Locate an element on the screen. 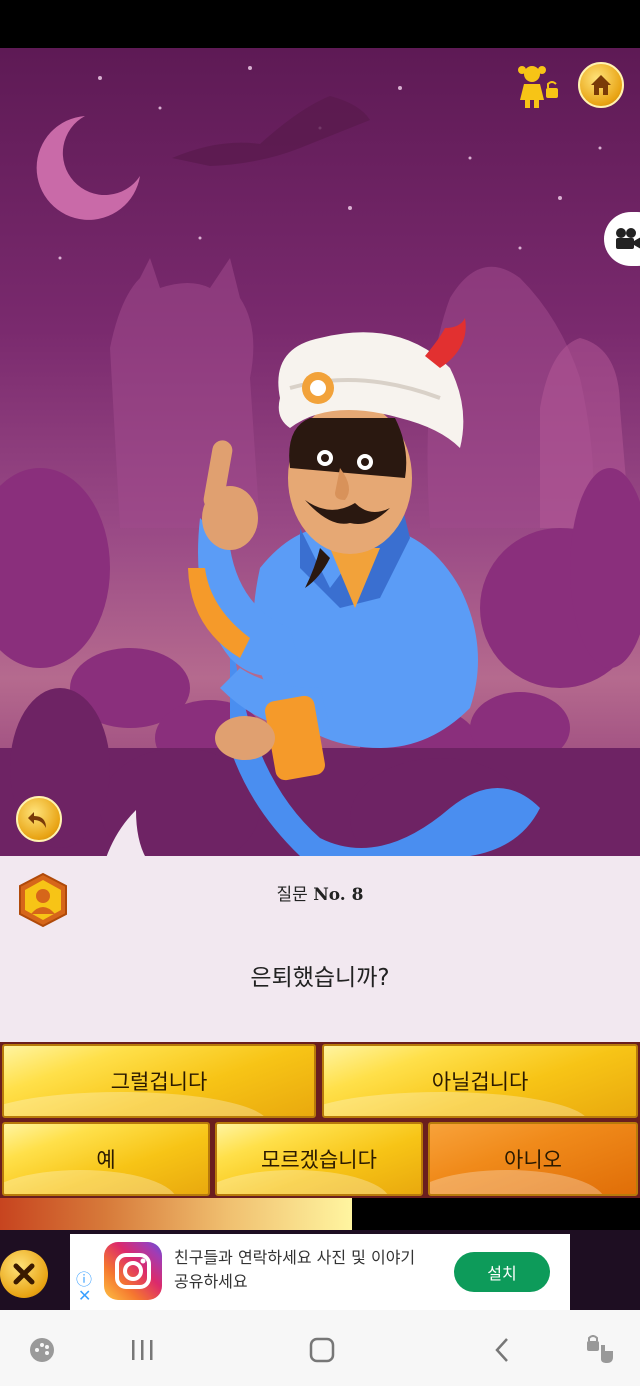  game-launcher-icon is located at coordinates (42, 1350).